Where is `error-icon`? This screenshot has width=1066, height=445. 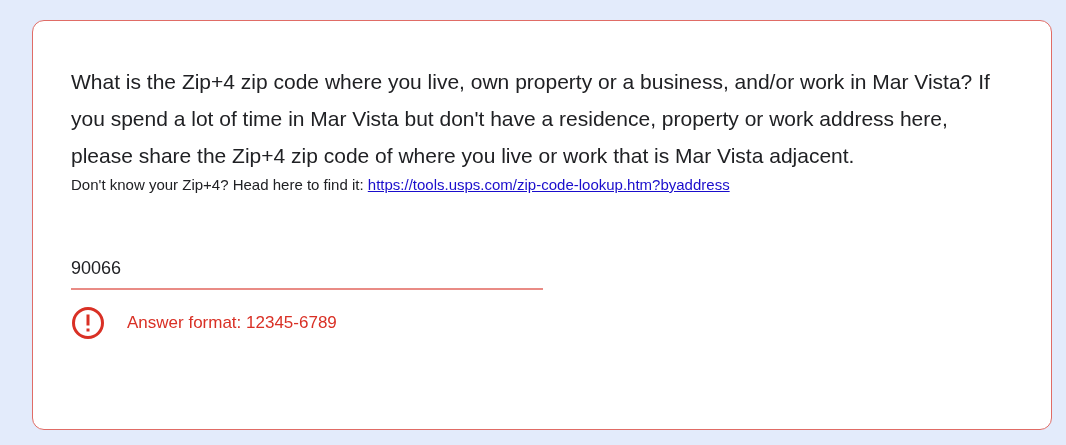
error-icon is located at coordinates (88, 323).